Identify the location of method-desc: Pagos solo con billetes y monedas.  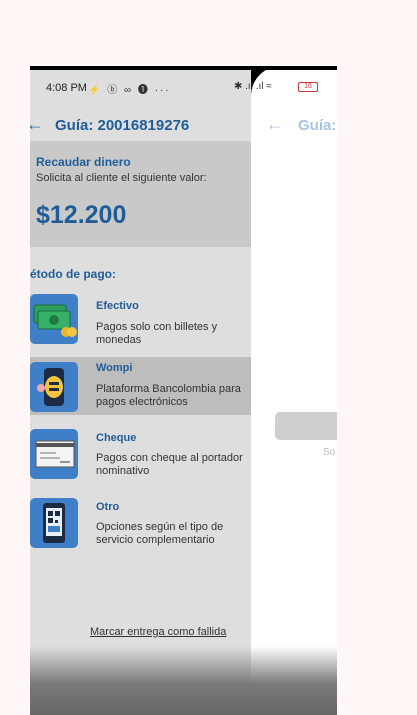
(157, 333).